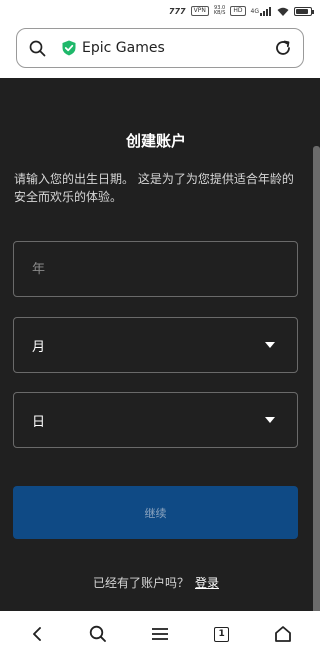 The image size is (320, 657). I want to click on battery-icon, so click(304, 11).